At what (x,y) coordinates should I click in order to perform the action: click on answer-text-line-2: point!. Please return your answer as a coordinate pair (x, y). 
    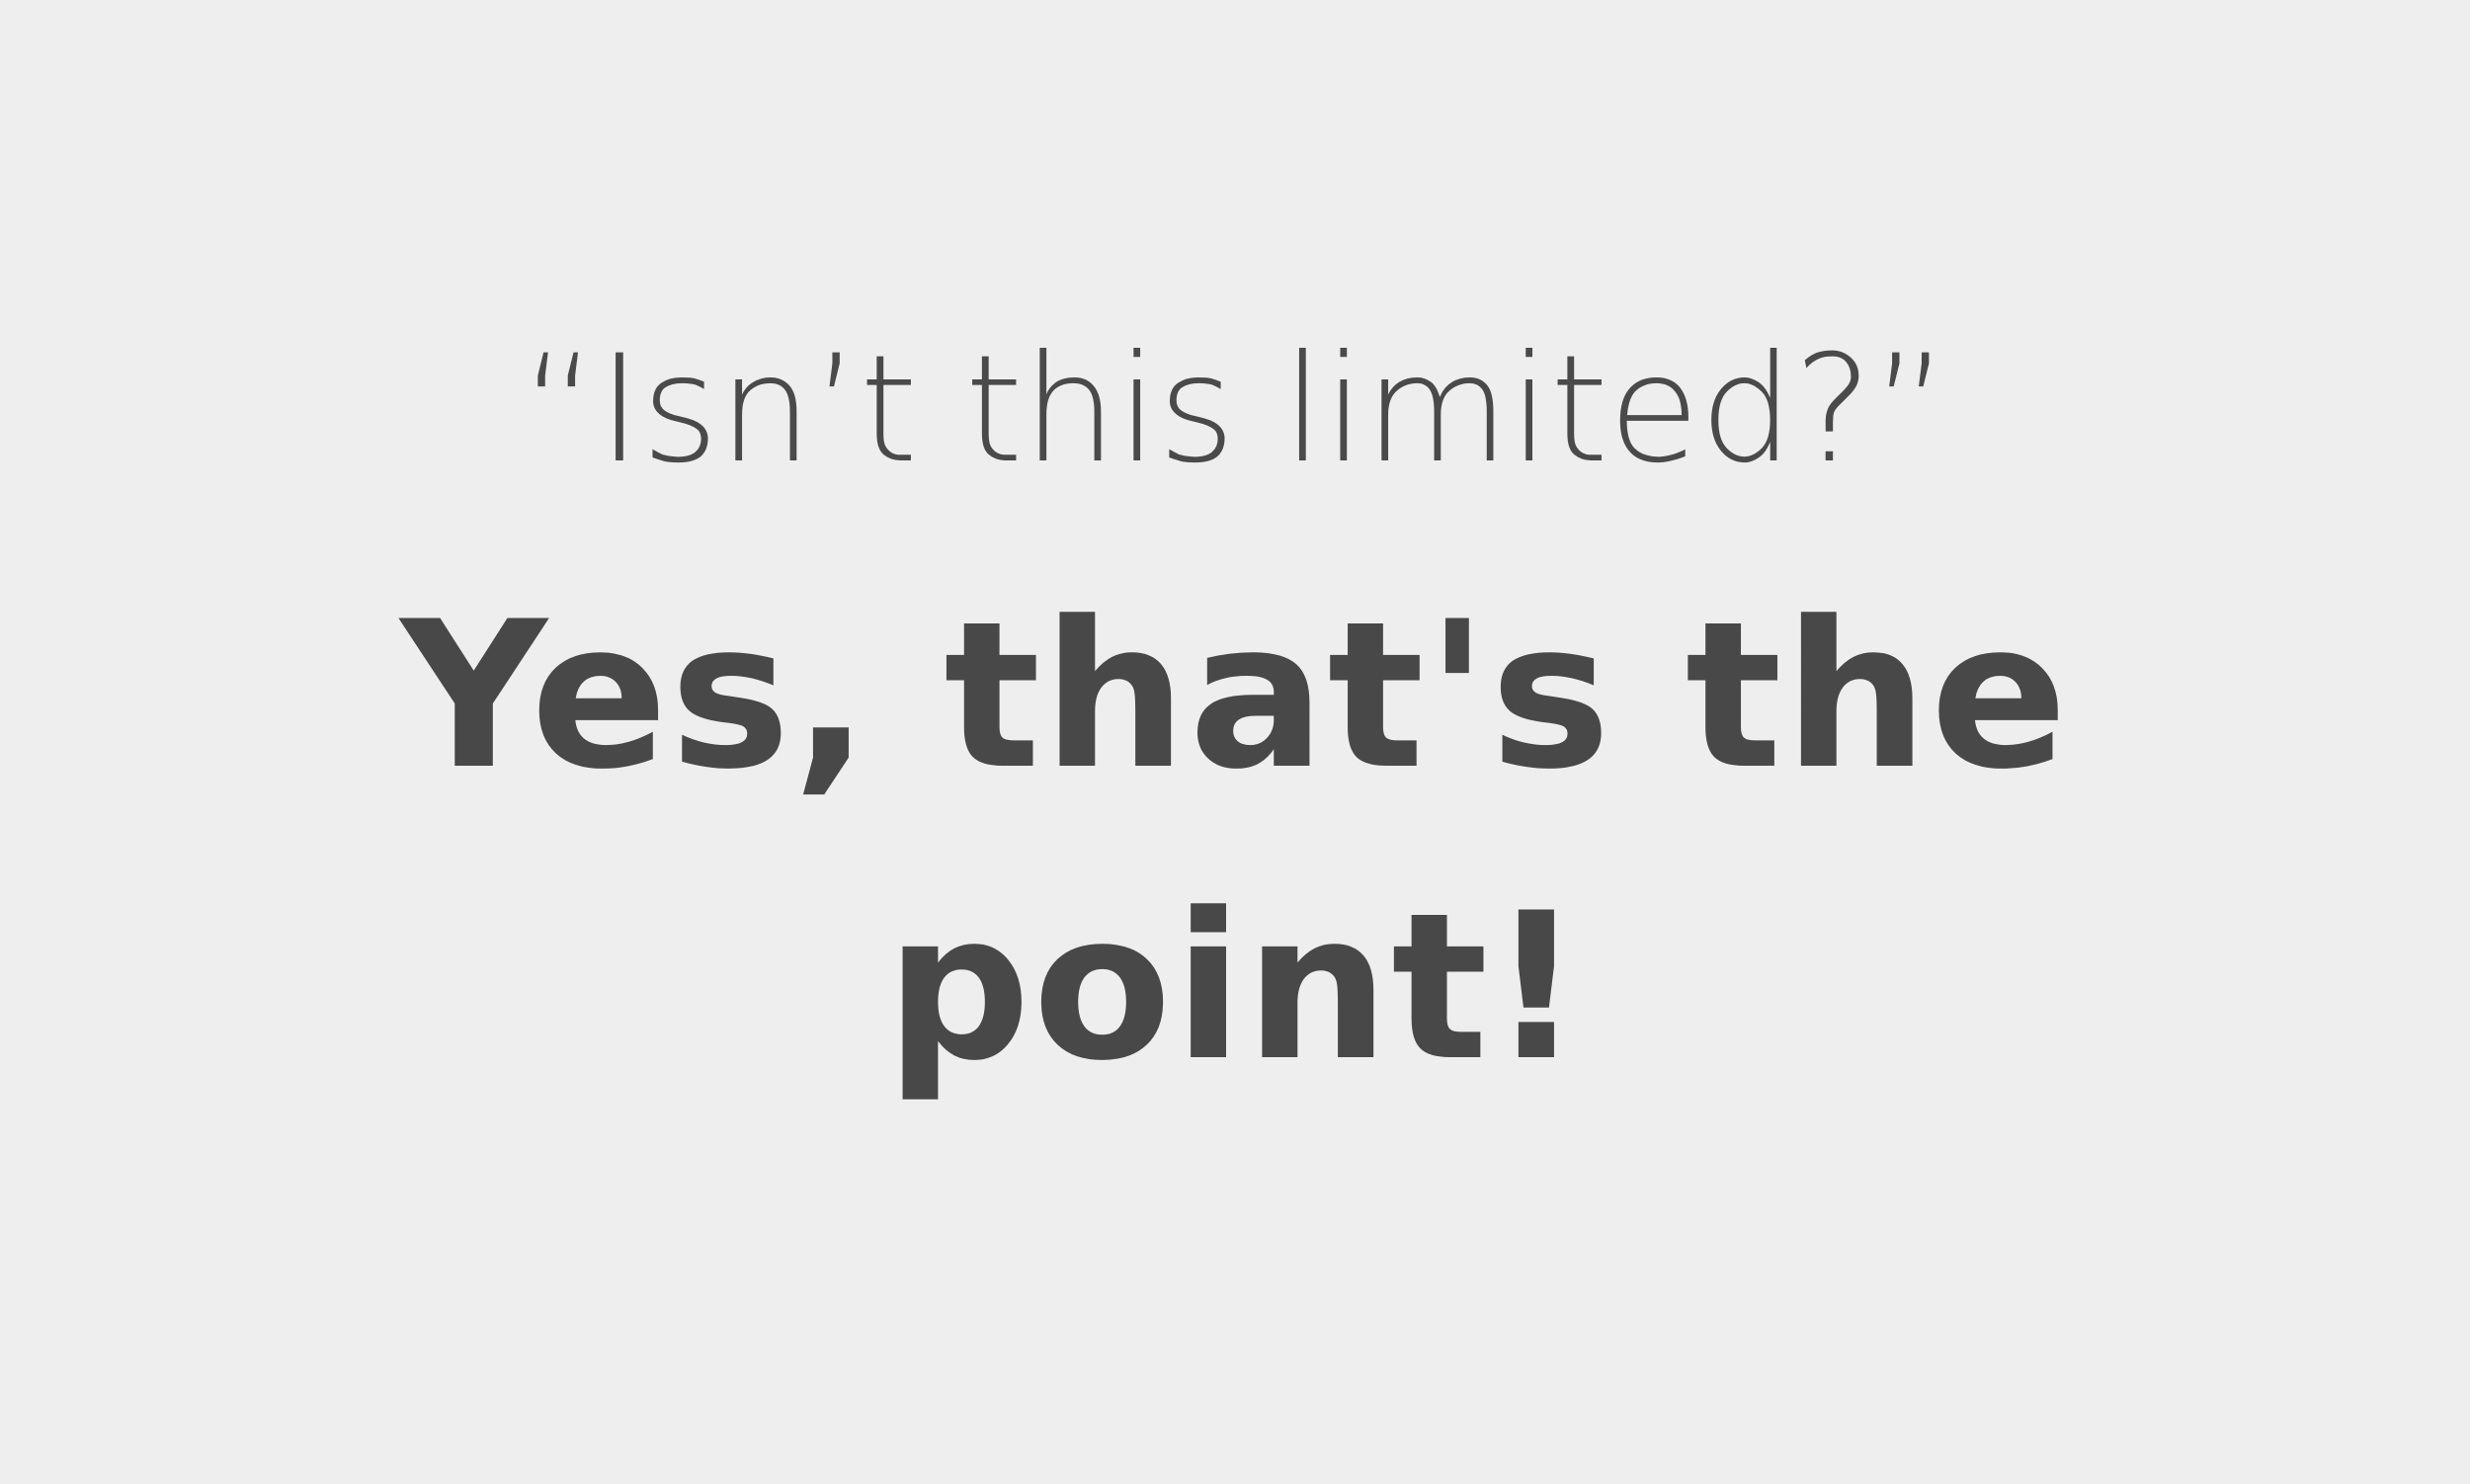
    Looking at the image, I should click on (1235, 988).